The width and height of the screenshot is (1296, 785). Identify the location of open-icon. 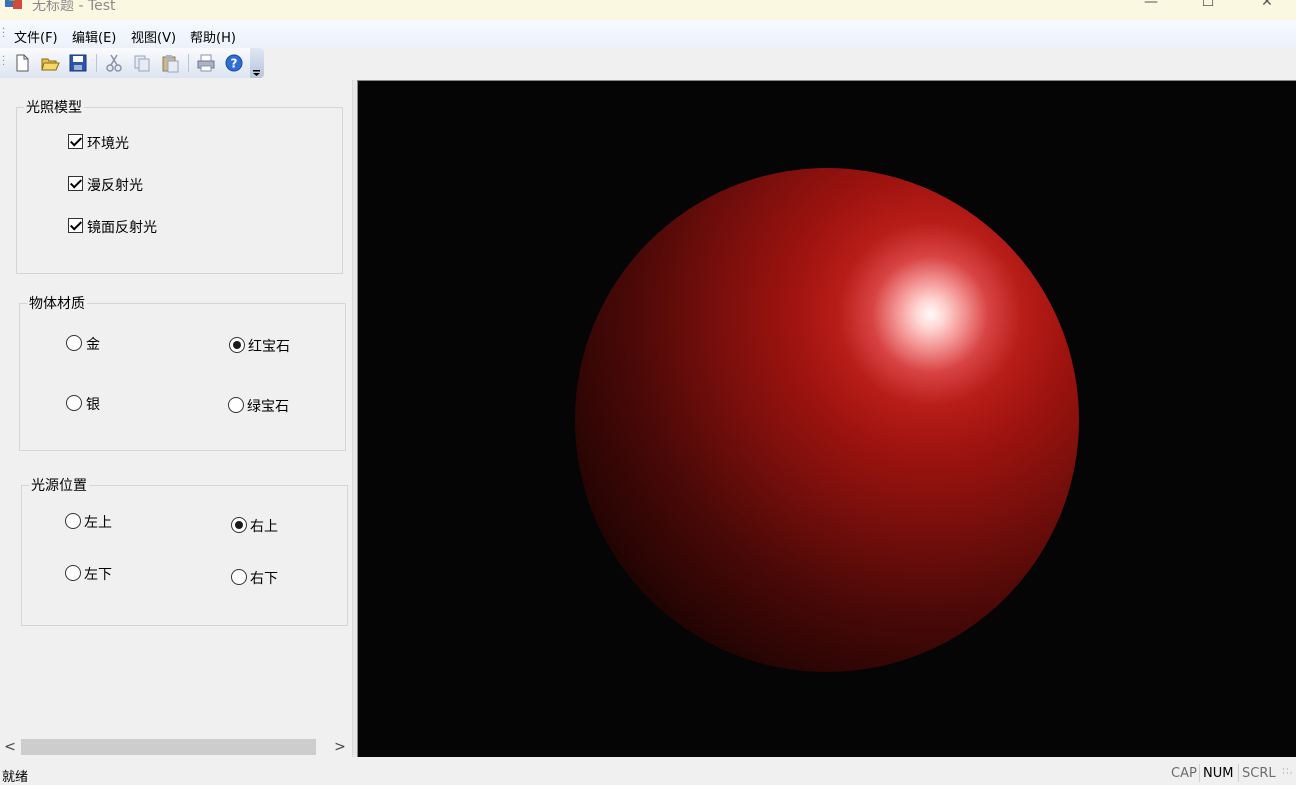
(50, 63).